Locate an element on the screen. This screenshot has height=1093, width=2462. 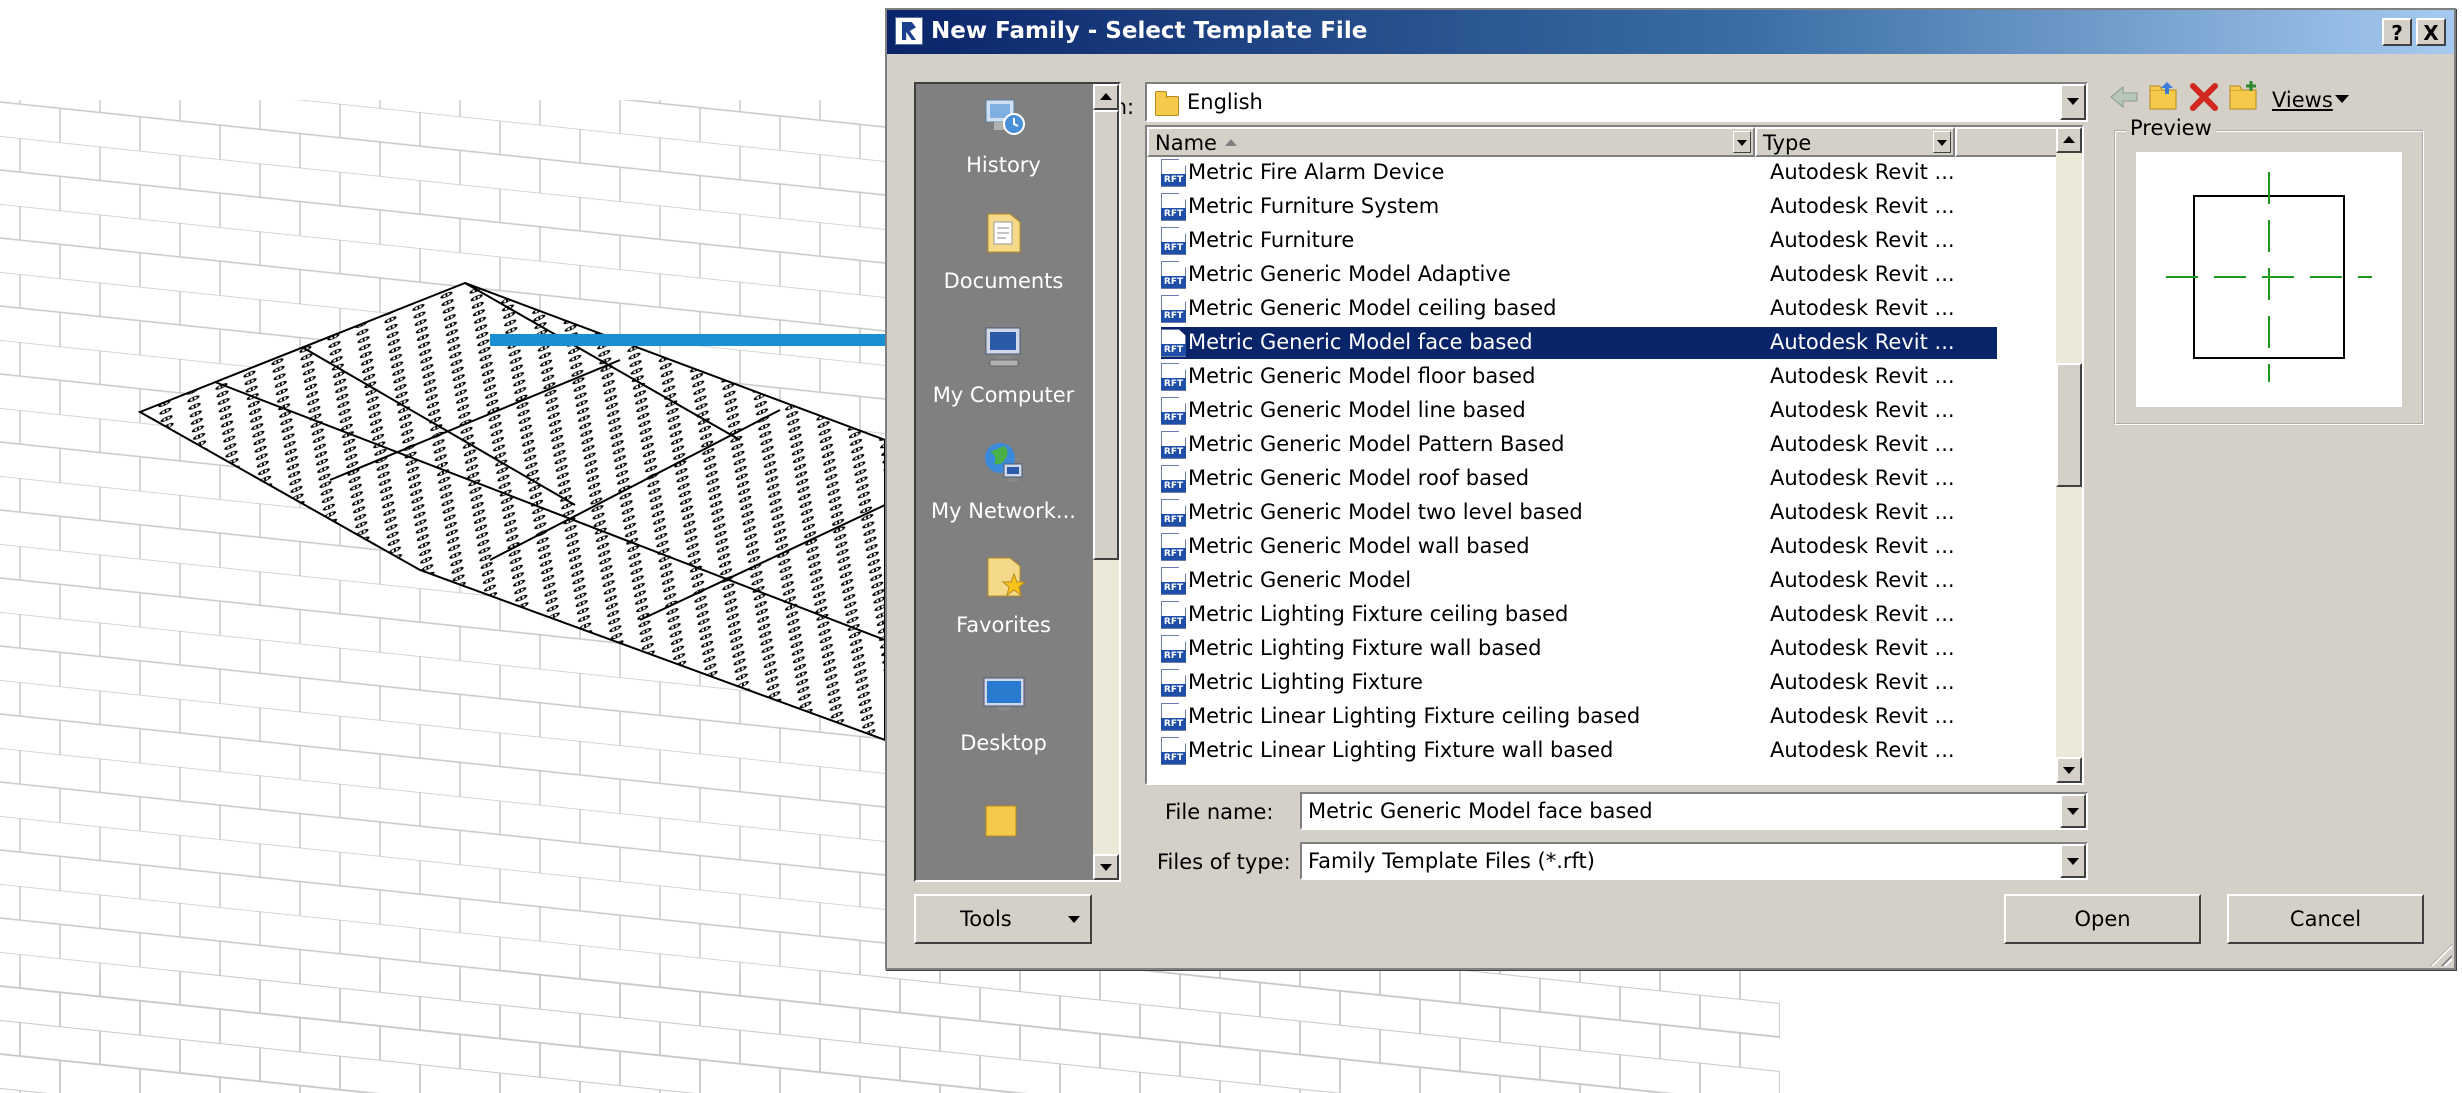
list-scroll-thumb is located at coordinates (2069, 425).